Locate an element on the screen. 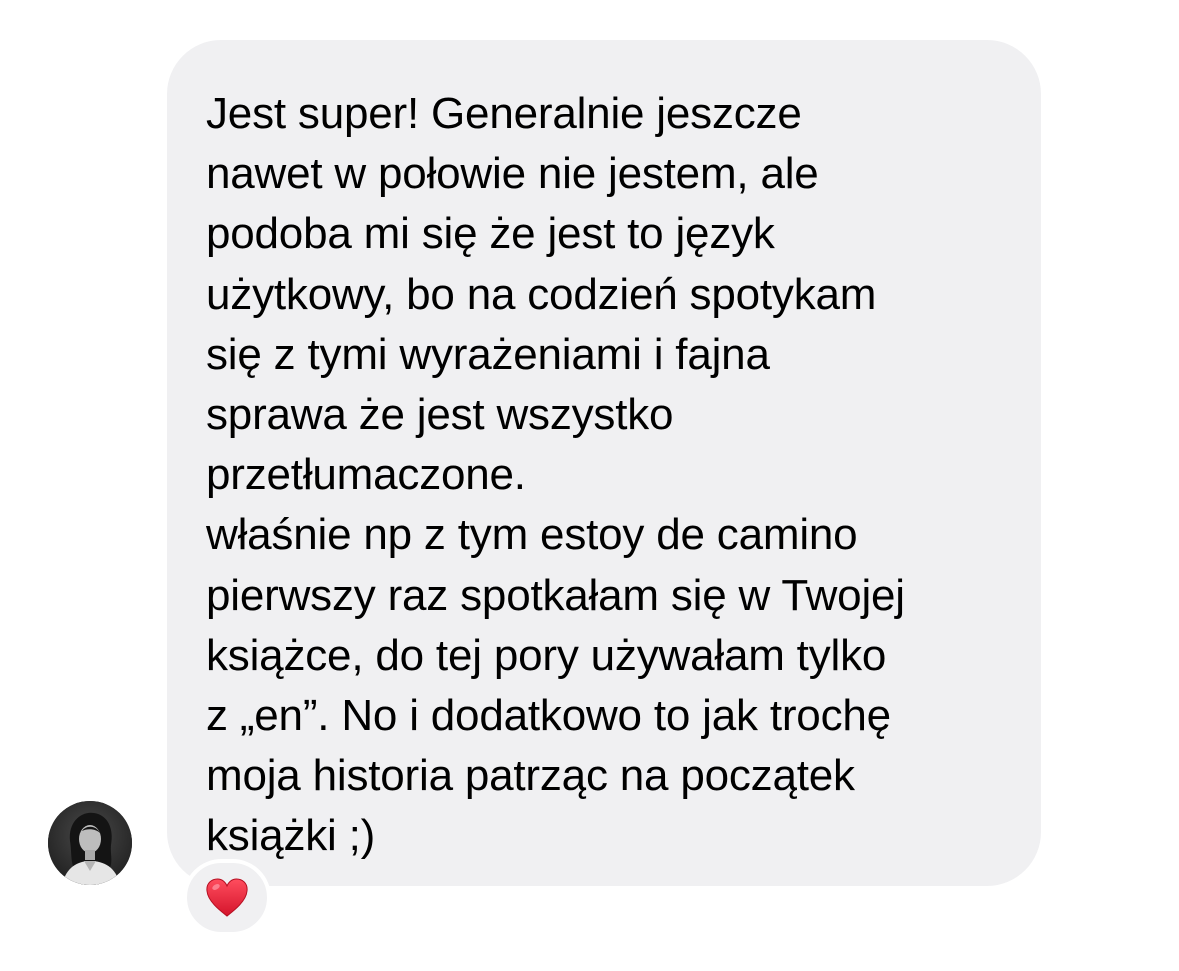  profile-photo-icon is located at coordinates (90, 843).